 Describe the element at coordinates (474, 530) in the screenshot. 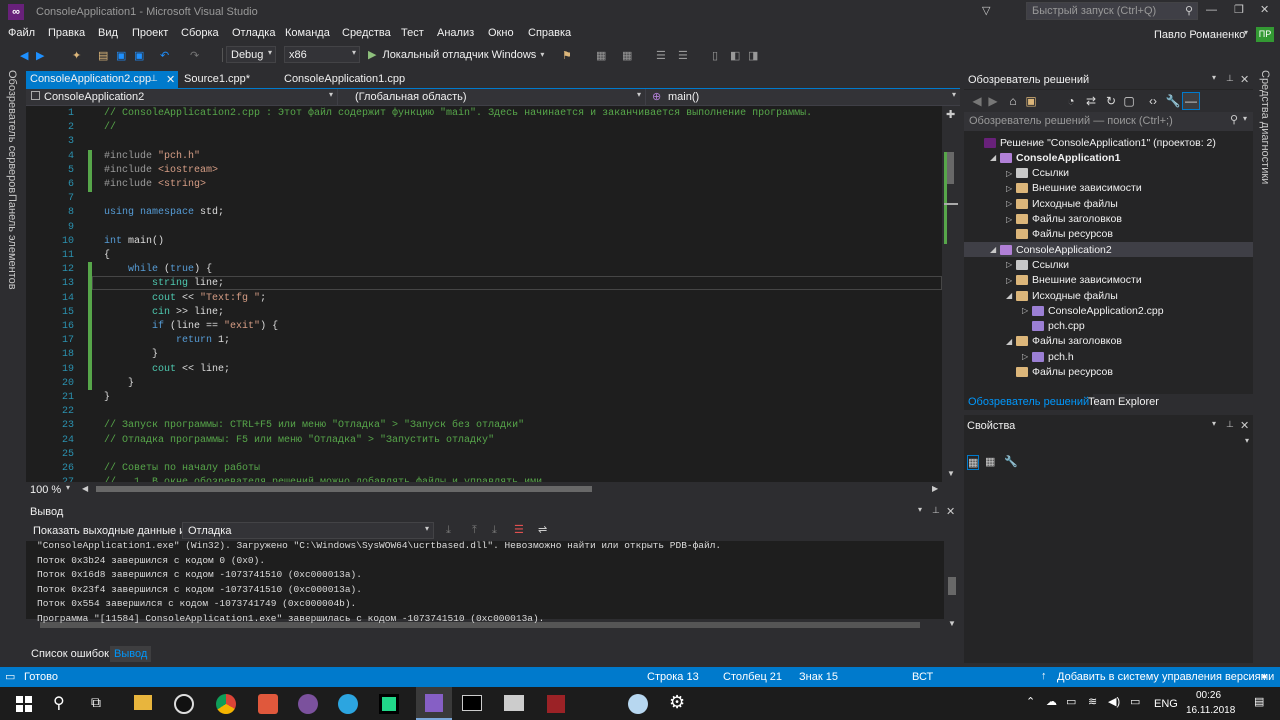

I see `prev-message-icon: ⤒` at that location.